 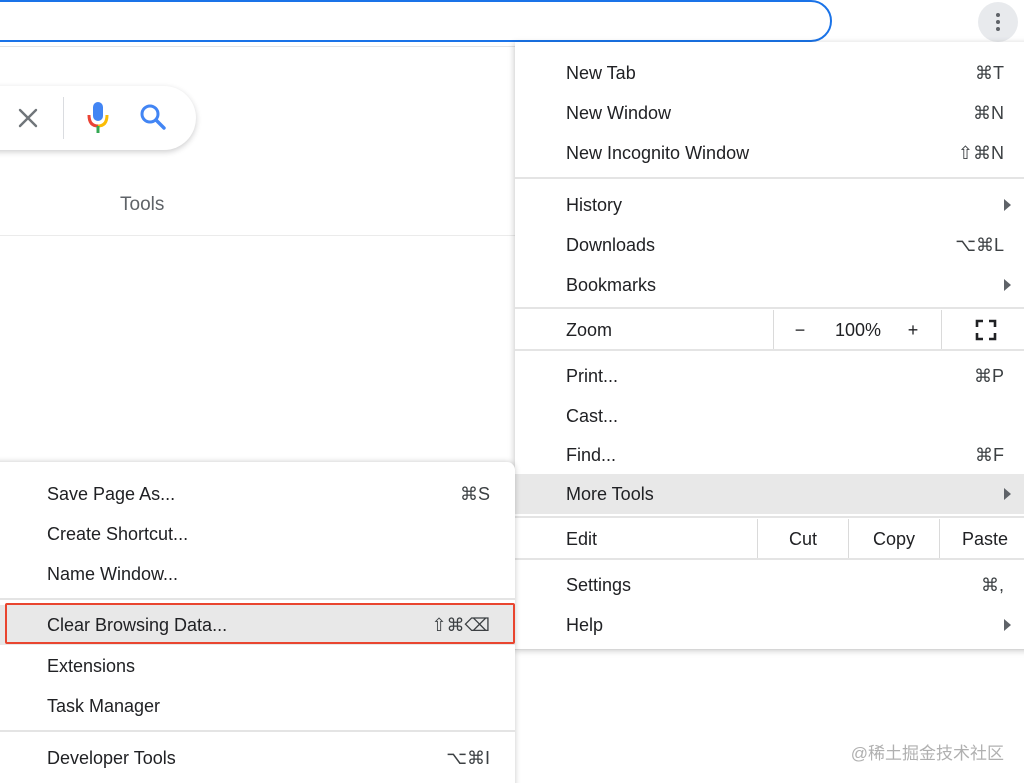 I want to click on search-separator, so click(x=63, y=118).